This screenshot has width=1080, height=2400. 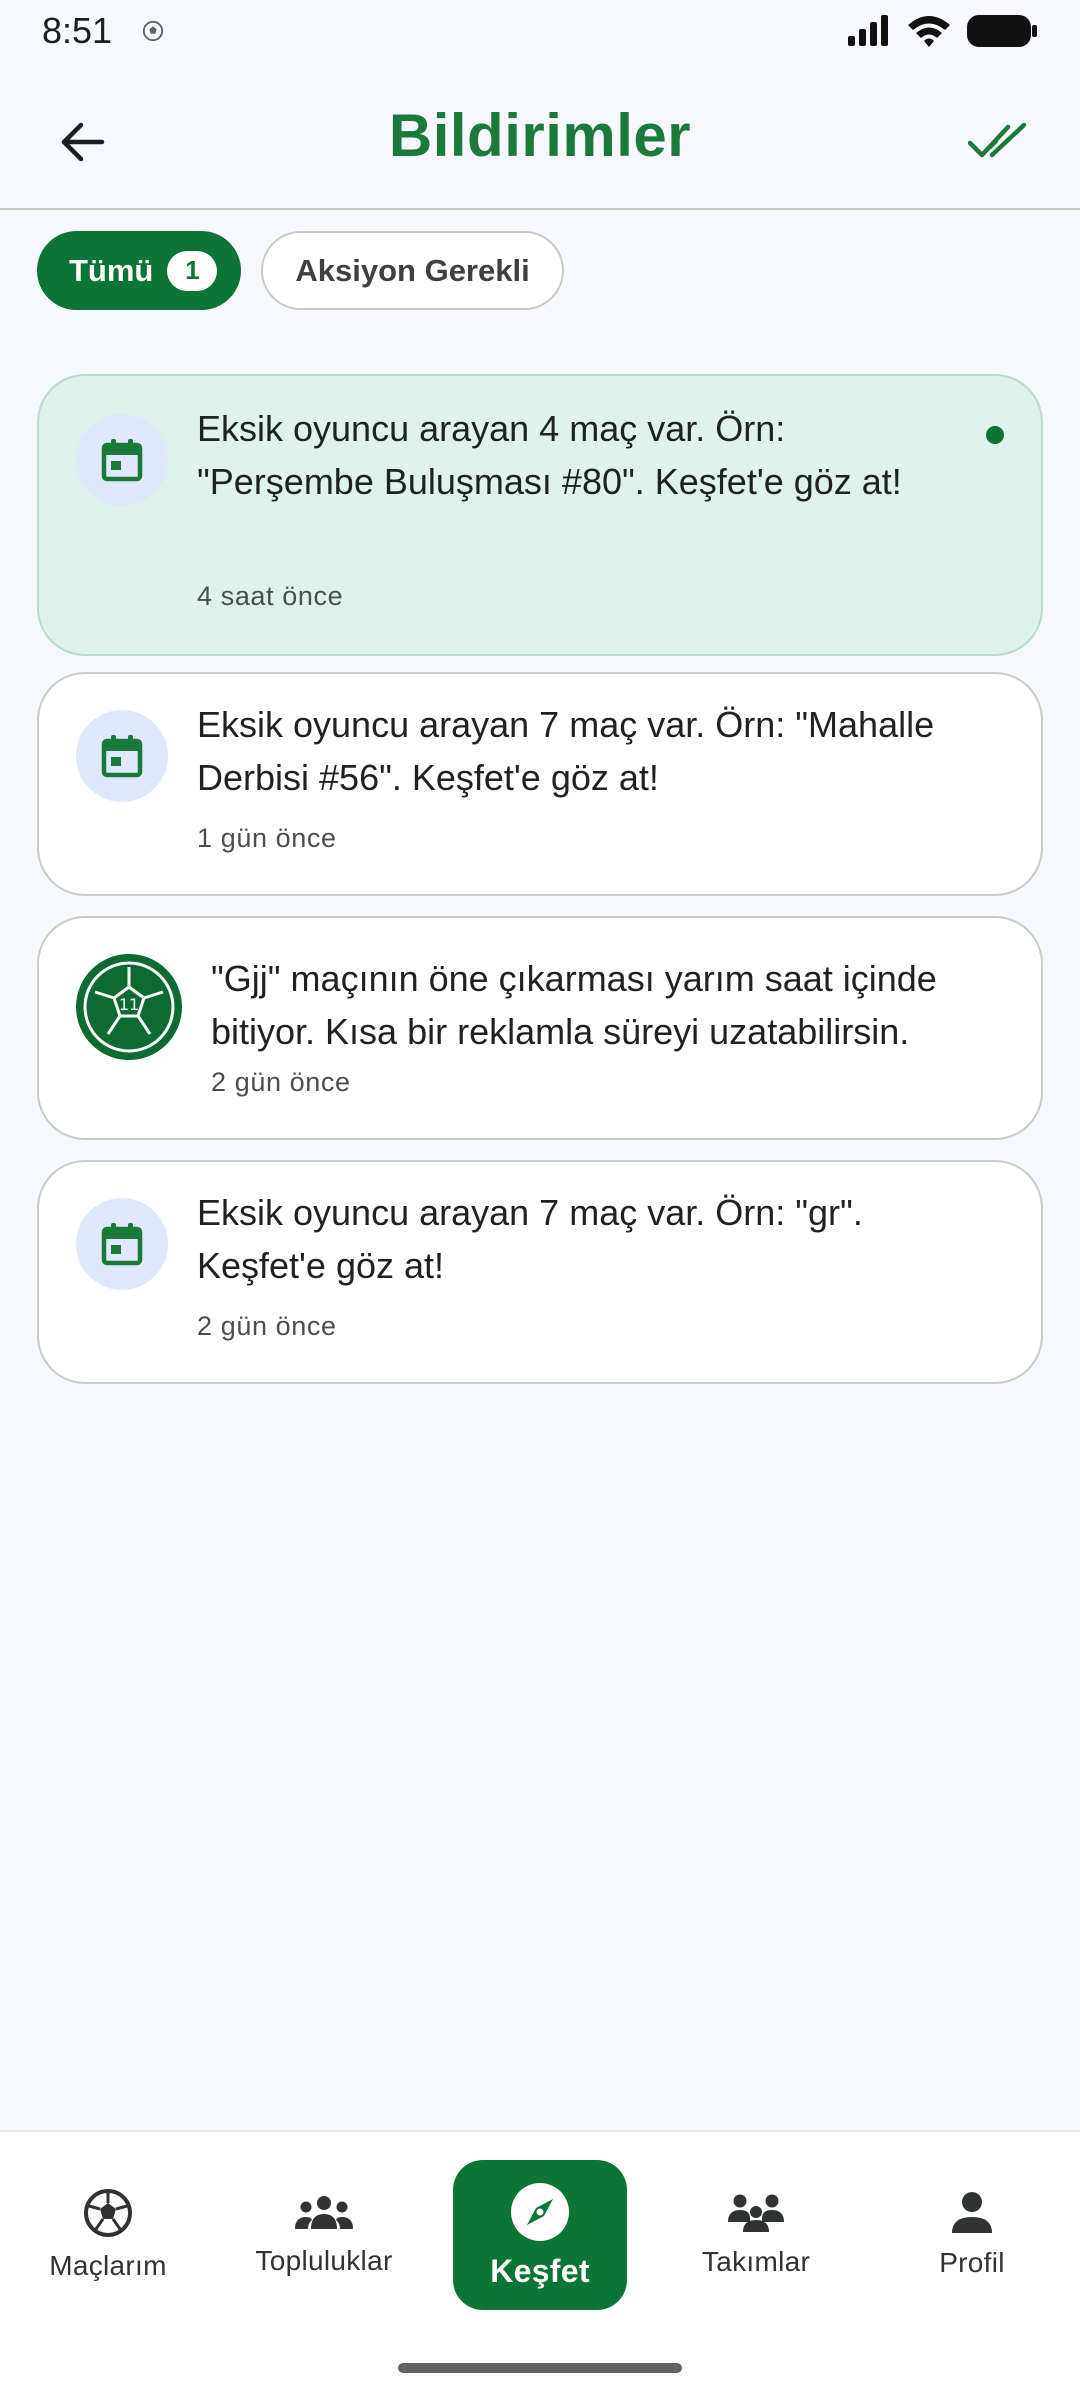 I want to click on status-time: 8:51, so click(x=77, y=30).